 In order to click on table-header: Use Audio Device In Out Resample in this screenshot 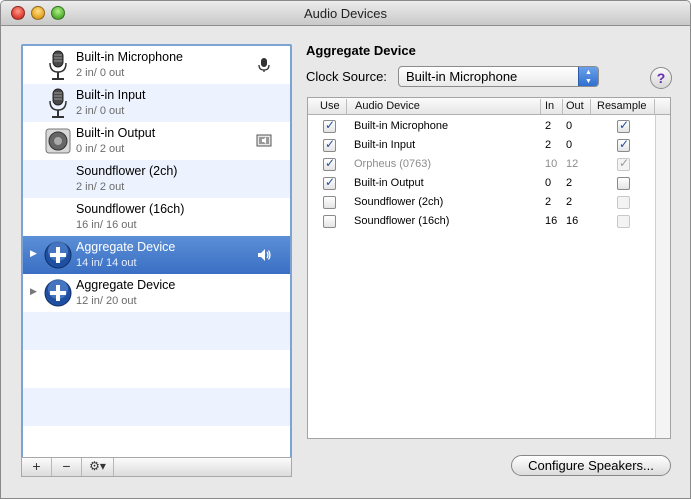, I will do `click(489, 106)`.